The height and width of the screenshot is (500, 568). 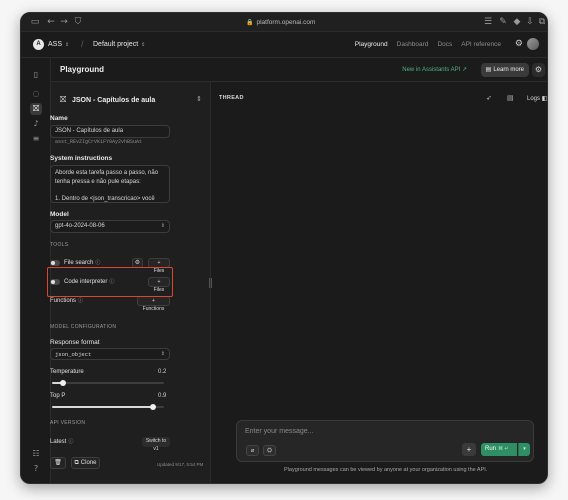 What do you see at coordinates (444, 44) in the screenshot?
I see `nav-link-docs: Docs` at bounding box center [444, 44].